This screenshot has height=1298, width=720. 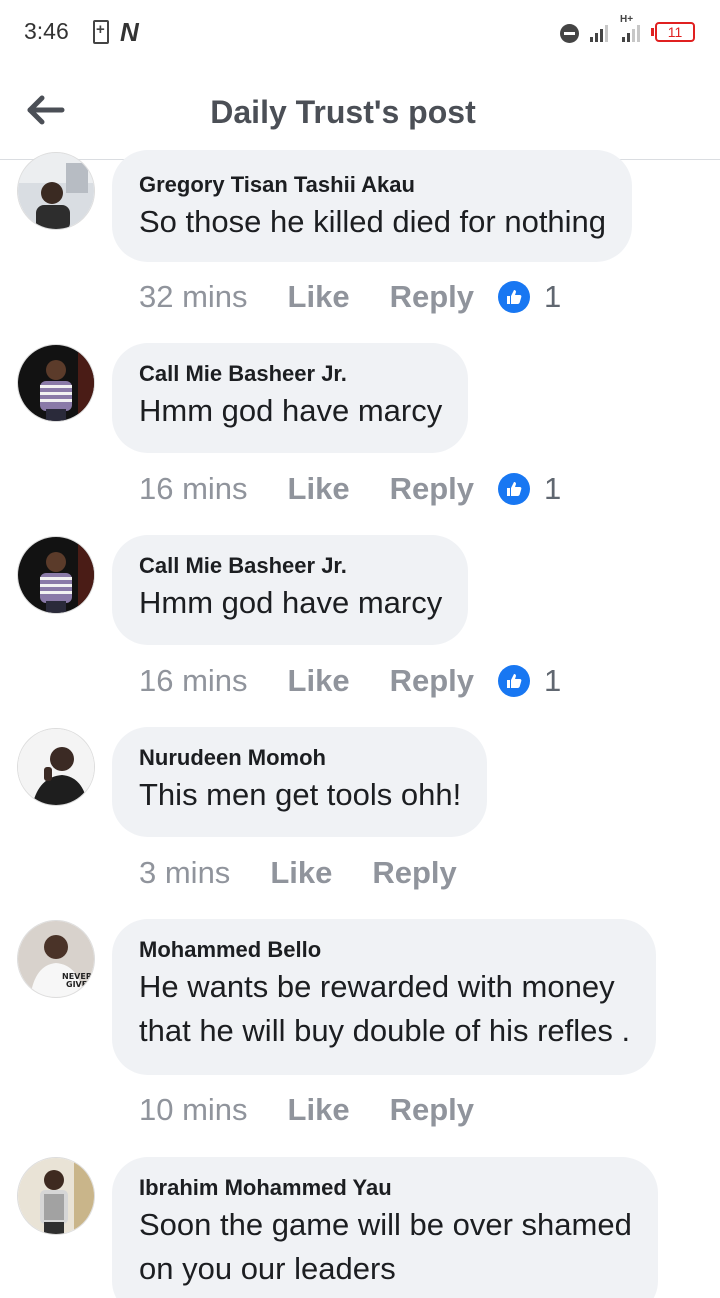 I want to click on comment-time: 3 mins, so click(x=185, y=872).